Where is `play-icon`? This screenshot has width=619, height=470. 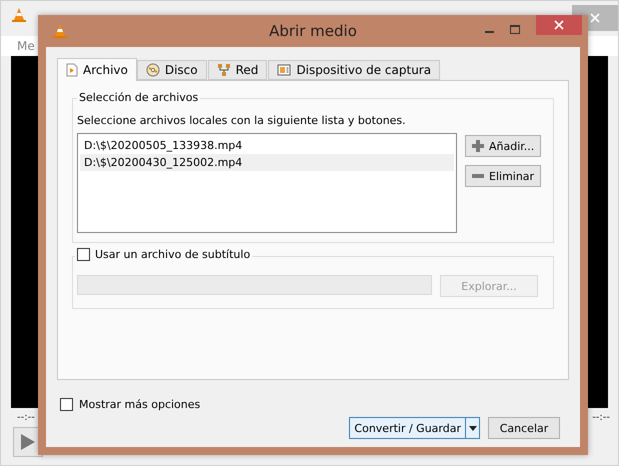
play-icon is located at coordinates (28, 442).